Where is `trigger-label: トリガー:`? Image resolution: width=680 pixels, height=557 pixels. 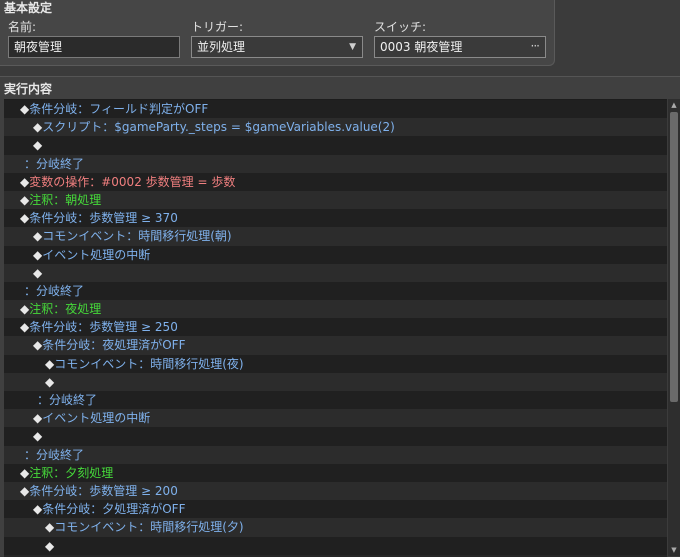
trigger-label: トリガー: is located at coordinates (217, 27).